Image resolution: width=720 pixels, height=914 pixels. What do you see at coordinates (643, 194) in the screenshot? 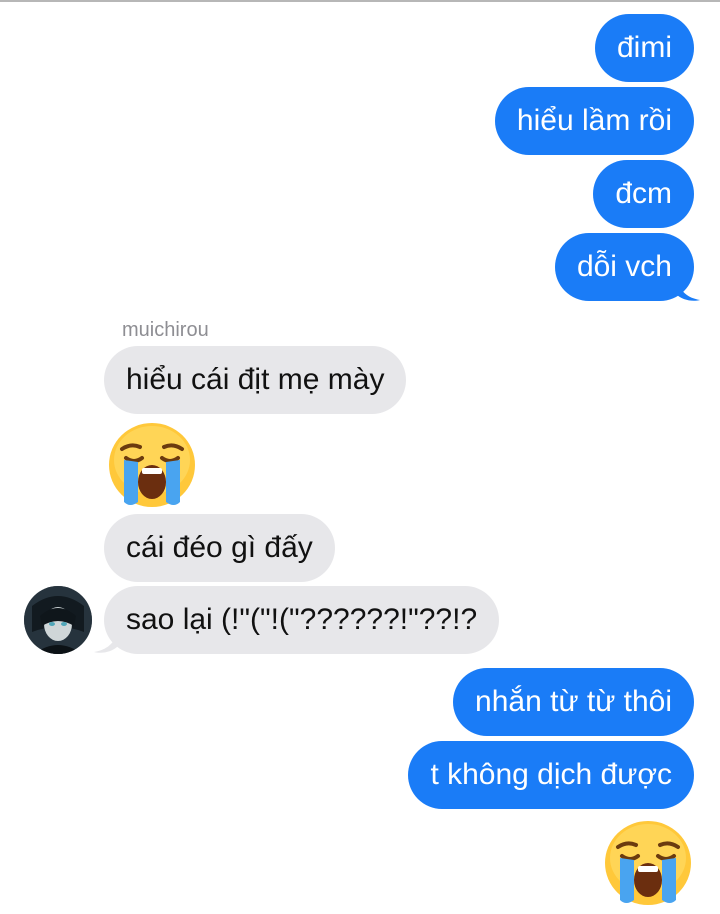
I see `outgoing-message: đcm` at bounding box center [643, 194].